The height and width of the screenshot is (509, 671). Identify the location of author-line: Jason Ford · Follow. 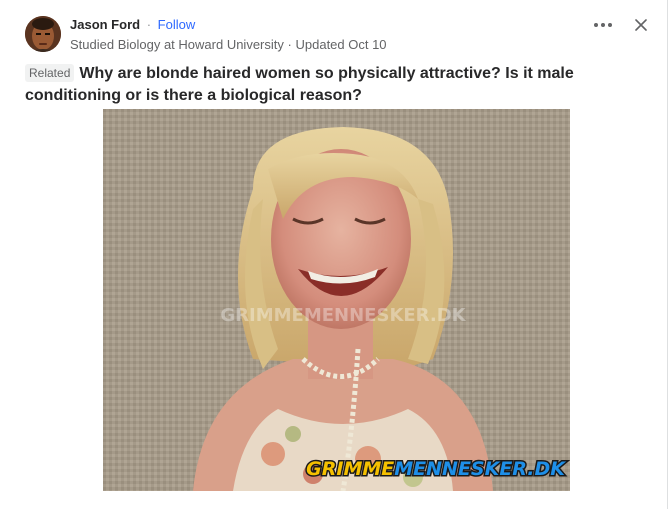
(132, 25).